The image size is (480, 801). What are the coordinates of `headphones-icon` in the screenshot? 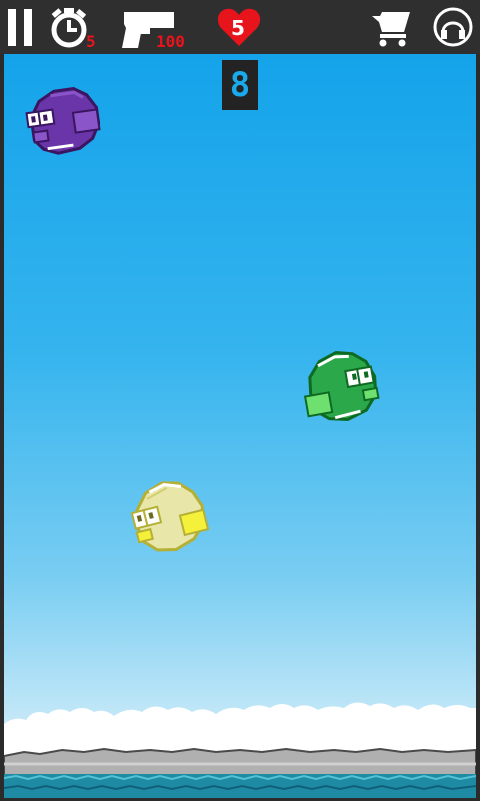 It's located at (453, 27).